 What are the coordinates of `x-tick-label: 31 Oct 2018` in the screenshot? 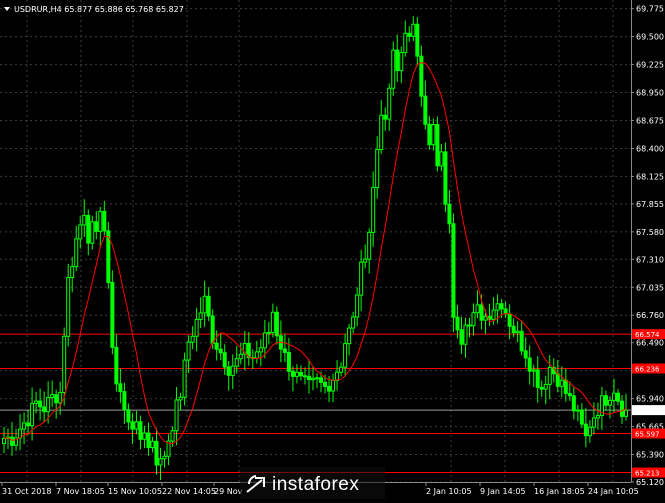 It's located at (26, 491).